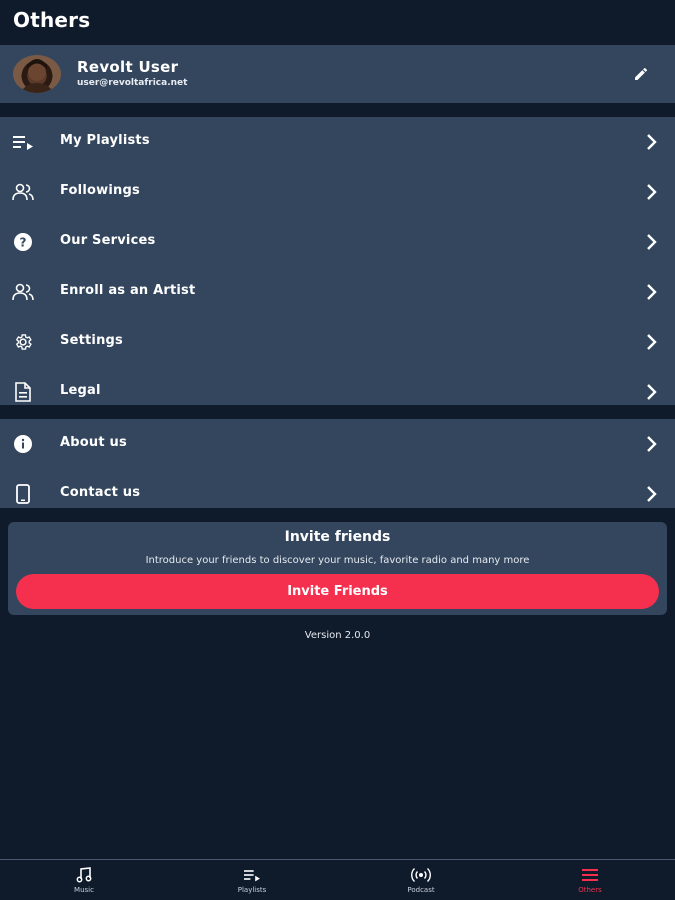 This screenshot has width=675, height=900. Describe the element at coordinates (84, 890) in the screenshot. I see `tab-label: Music` at that location.